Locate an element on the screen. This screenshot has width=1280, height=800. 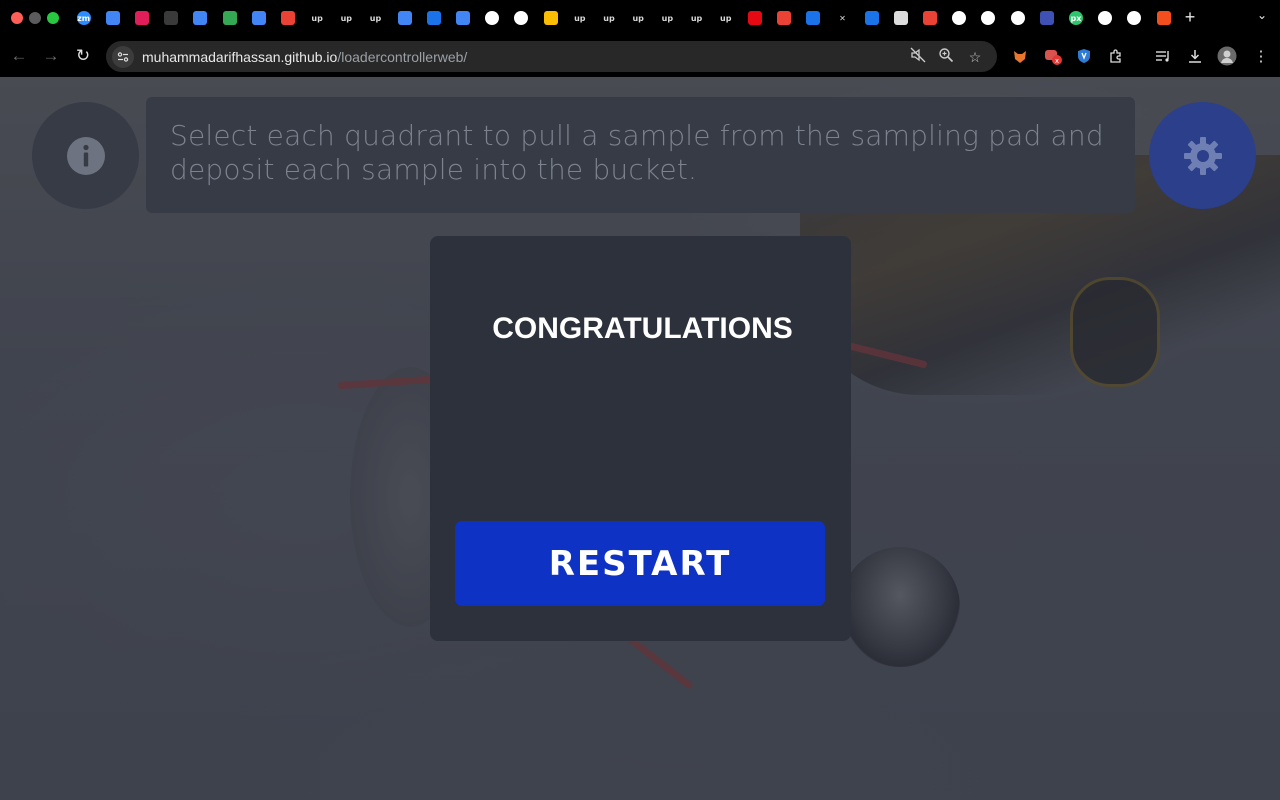
extensions-puzzle-icon is located at coordinates (1116, 56).